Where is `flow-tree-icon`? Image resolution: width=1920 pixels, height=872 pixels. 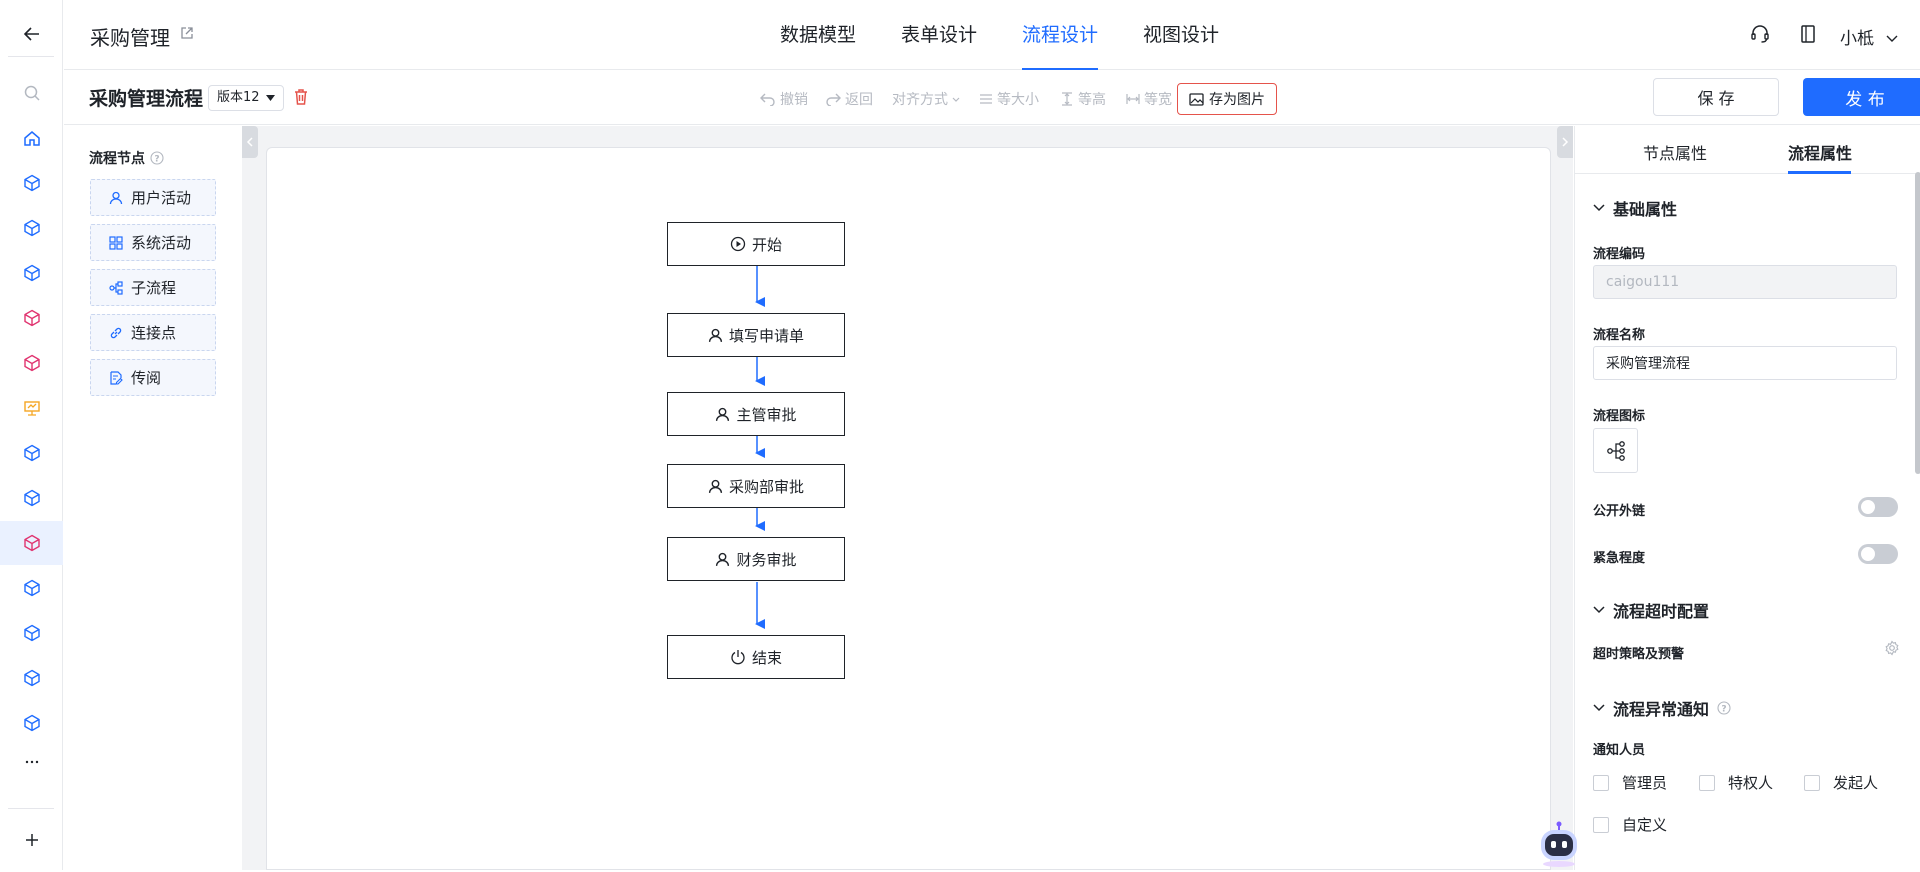
flow-tree-icon is located at coordinates (1615, 450).